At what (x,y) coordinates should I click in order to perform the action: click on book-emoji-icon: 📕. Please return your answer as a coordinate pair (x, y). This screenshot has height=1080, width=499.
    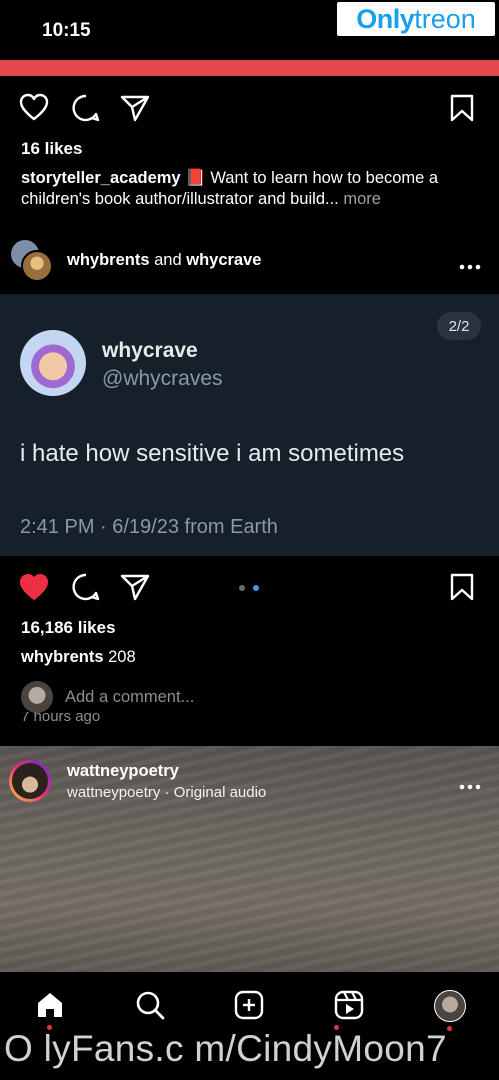
    Looking at the image, I should click on (195, 178).